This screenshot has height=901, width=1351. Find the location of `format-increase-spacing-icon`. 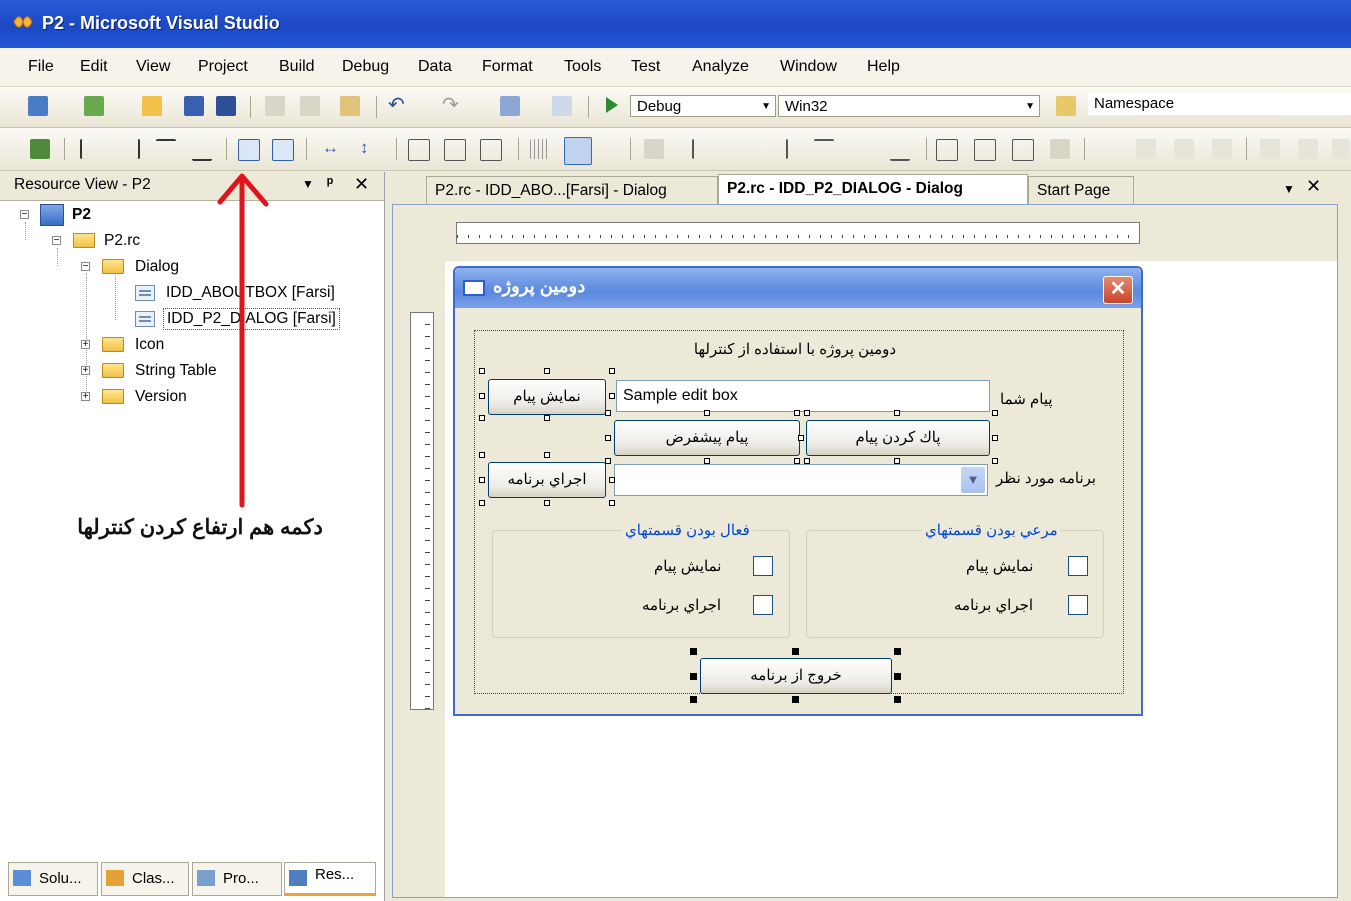

format-increase-spacing-icon is located at coordinates (1146, 149).